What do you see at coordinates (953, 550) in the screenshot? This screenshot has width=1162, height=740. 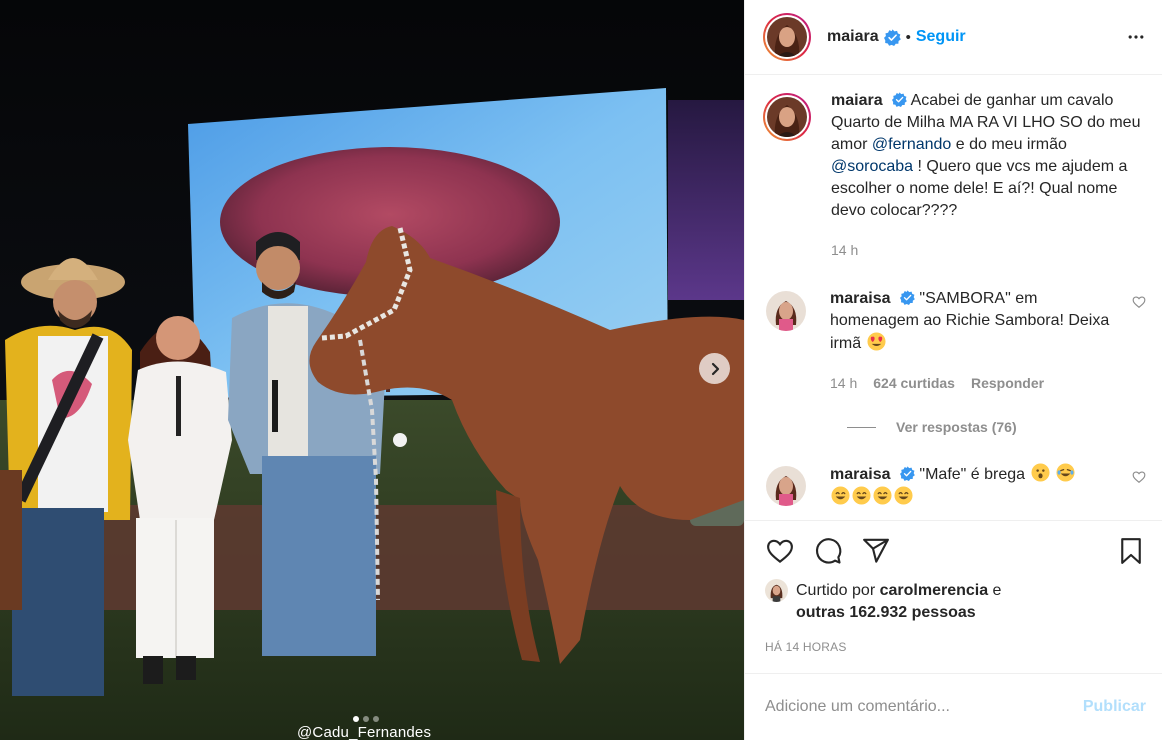 I see `post-actions` at bounding box center [953, 550].